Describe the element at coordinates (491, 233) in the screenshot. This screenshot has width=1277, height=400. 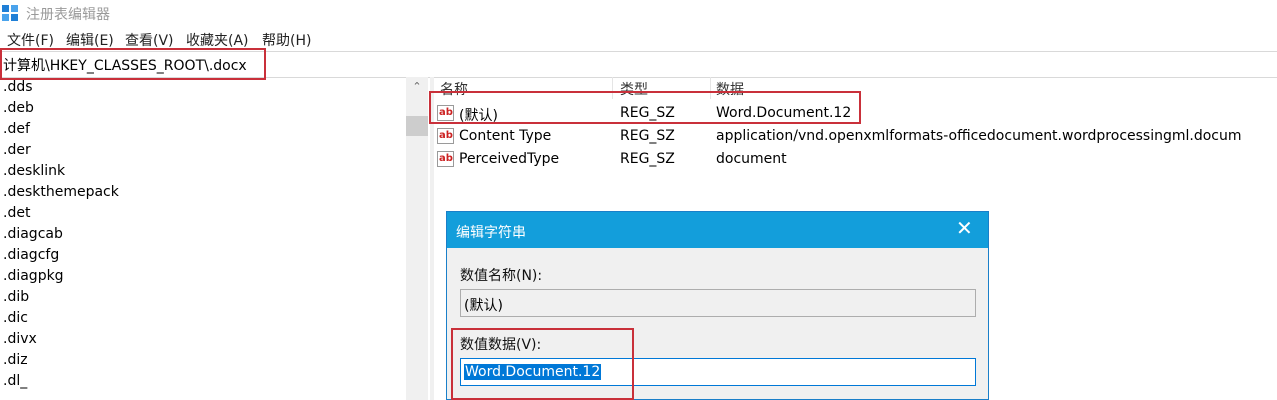
I see `dialog-title: 编辑字符串` at that location.